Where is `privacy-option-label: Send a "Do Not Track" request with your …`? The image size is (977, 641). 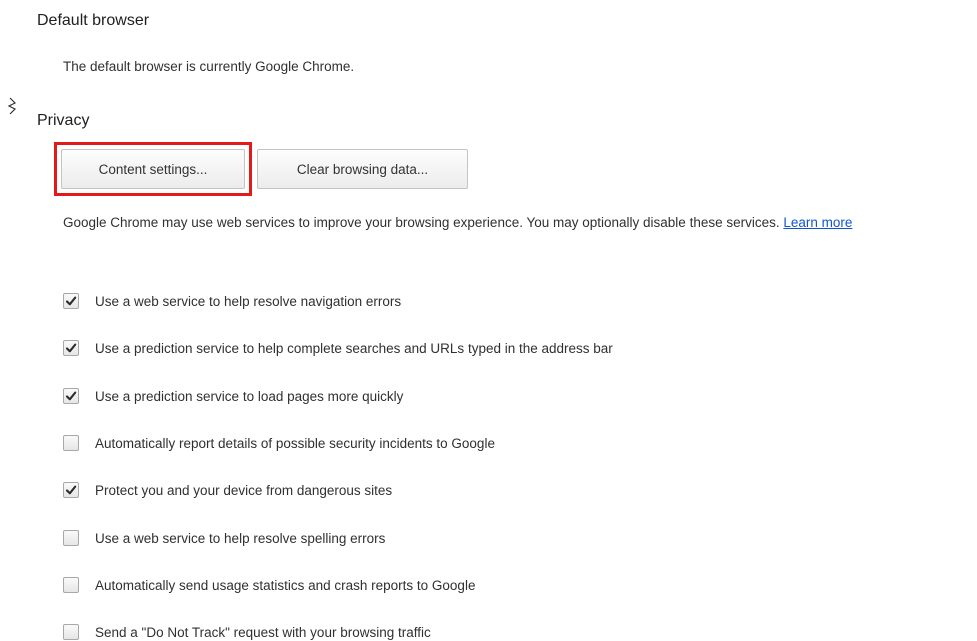
privacy-option-label: Send a "Do Not Track" request with your … is located at coordinates (263, 632).